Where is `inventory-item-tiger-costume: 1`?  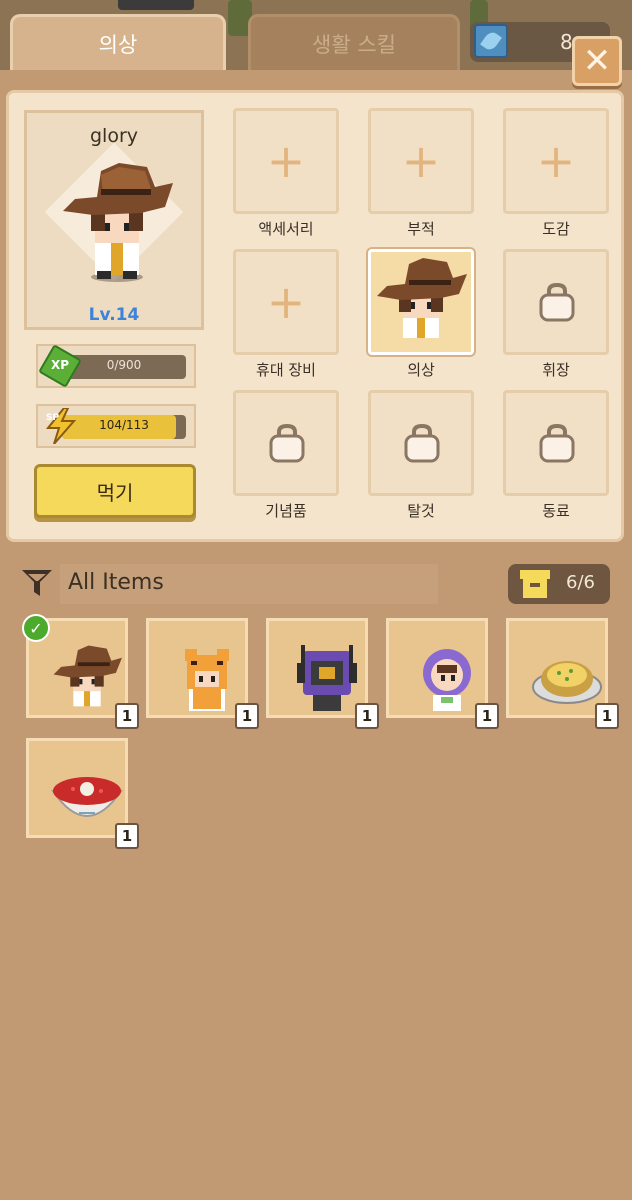 inventory-item-tiger-costume: 1 is located at coordinates (202, 673).